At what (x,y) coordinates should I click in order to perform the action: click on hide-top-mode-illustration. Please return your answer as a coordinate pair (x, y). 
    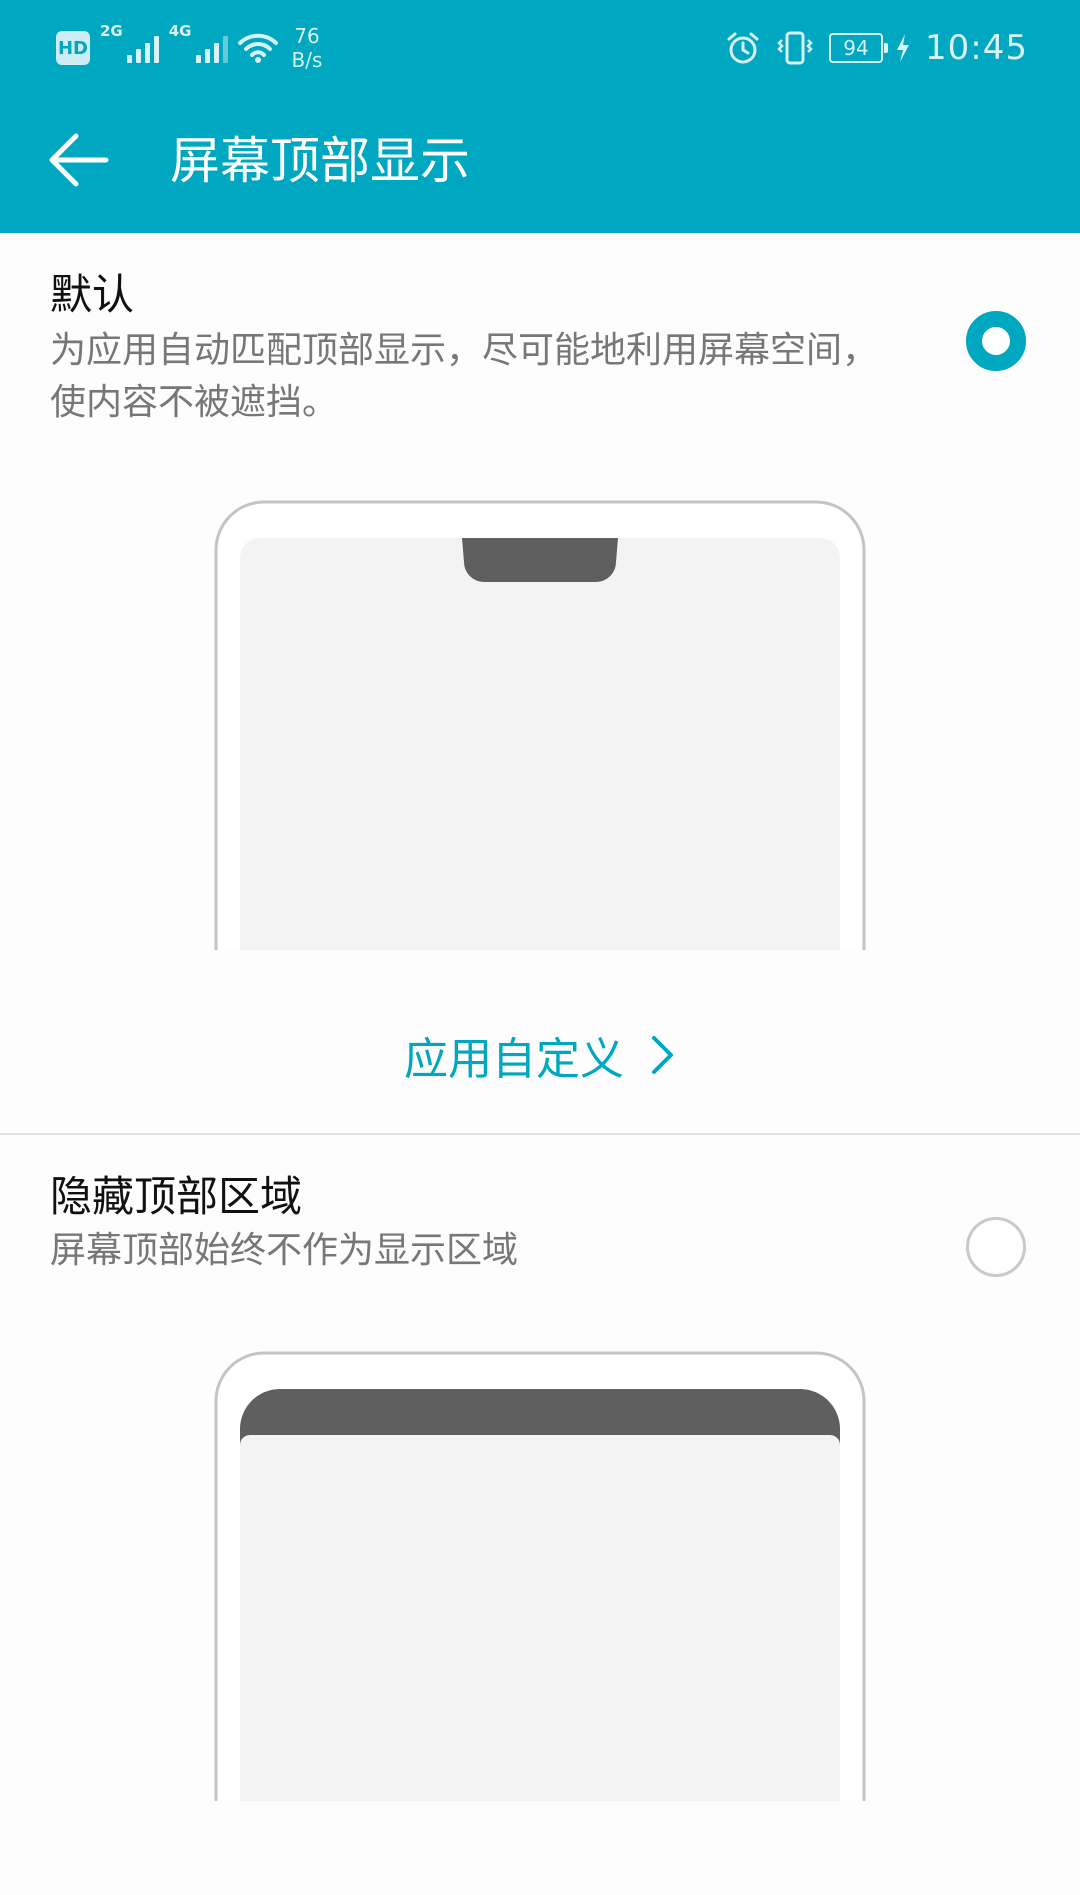
    Looking at the image, I should click on (540, 1576).